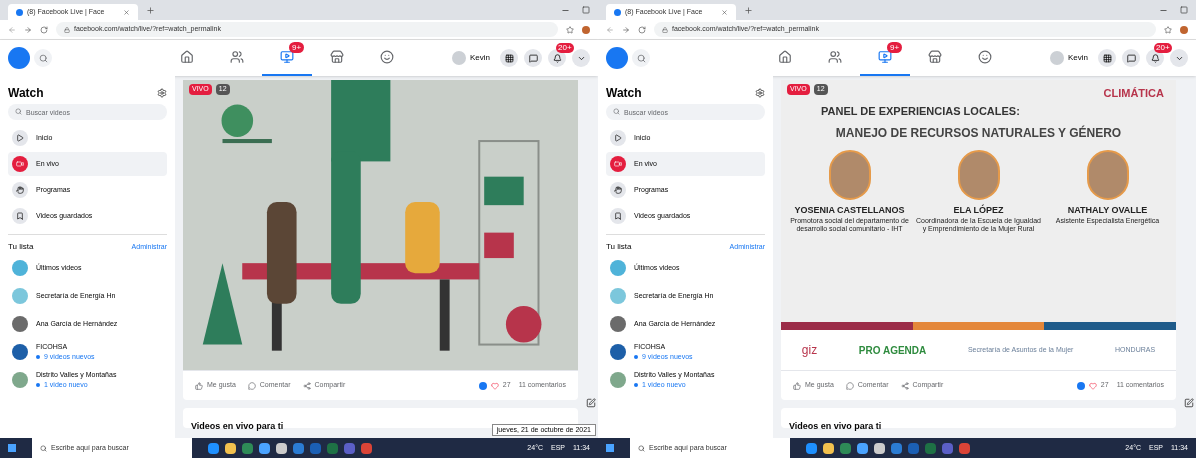 The image size is (1196, 458). I want to click on hand-icon, so click(618, 190).